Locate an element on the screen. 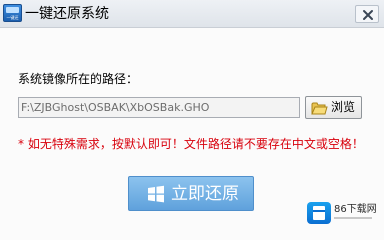 The height and width of the screenshot is (240, 384). watermark-page-shape is located at coordinates (319, 213).